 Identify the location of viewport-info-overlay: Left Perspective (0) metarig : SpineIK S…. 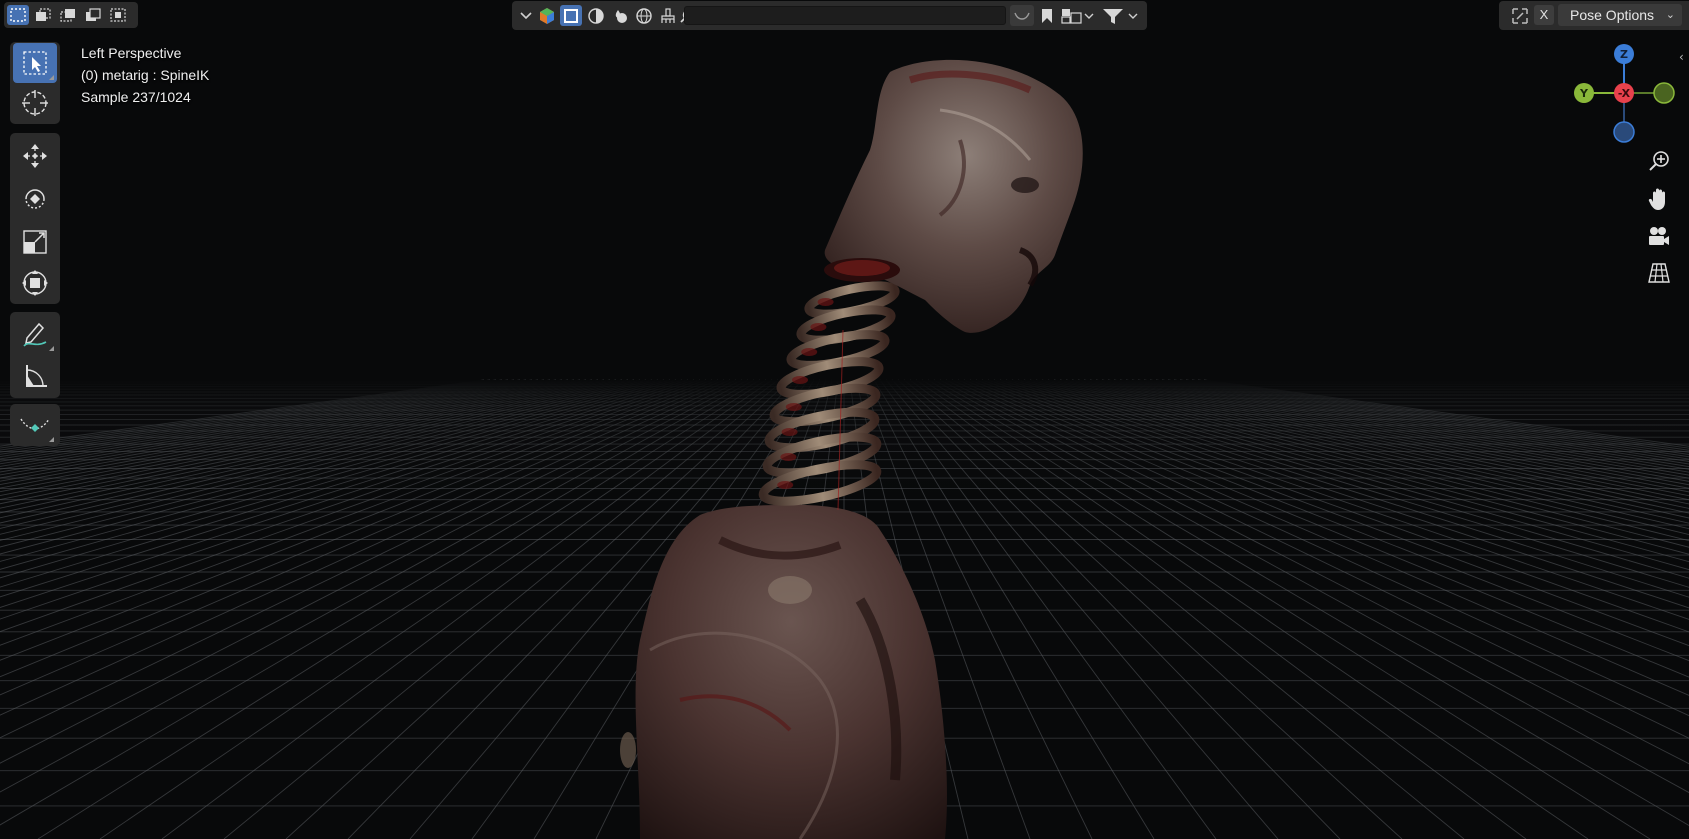
(145, 75).